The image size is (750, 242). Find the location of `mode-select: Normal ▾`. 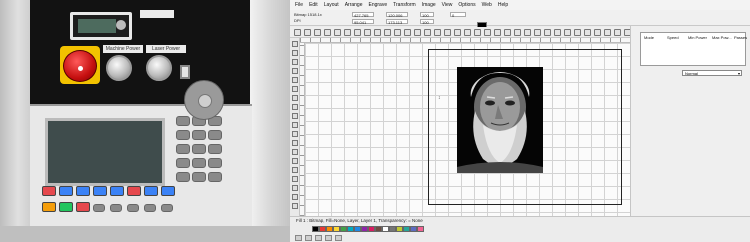

mode-select: Normal ▾ is located at coordinates (712, 73).